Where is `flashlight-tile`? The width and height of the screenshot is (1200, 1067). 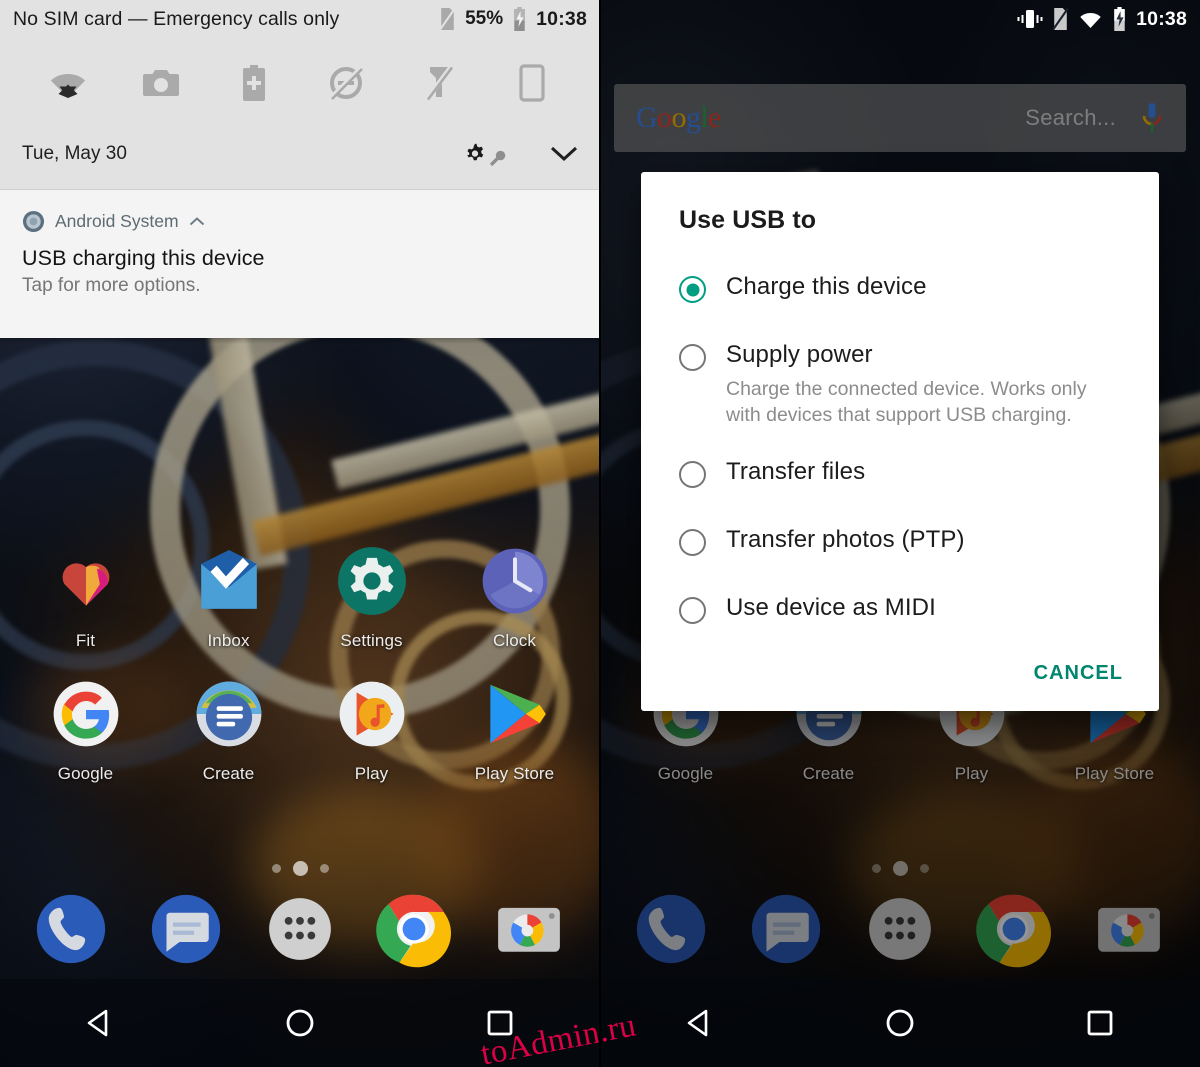 flashlight-tile is located at coordinates (439, 83).